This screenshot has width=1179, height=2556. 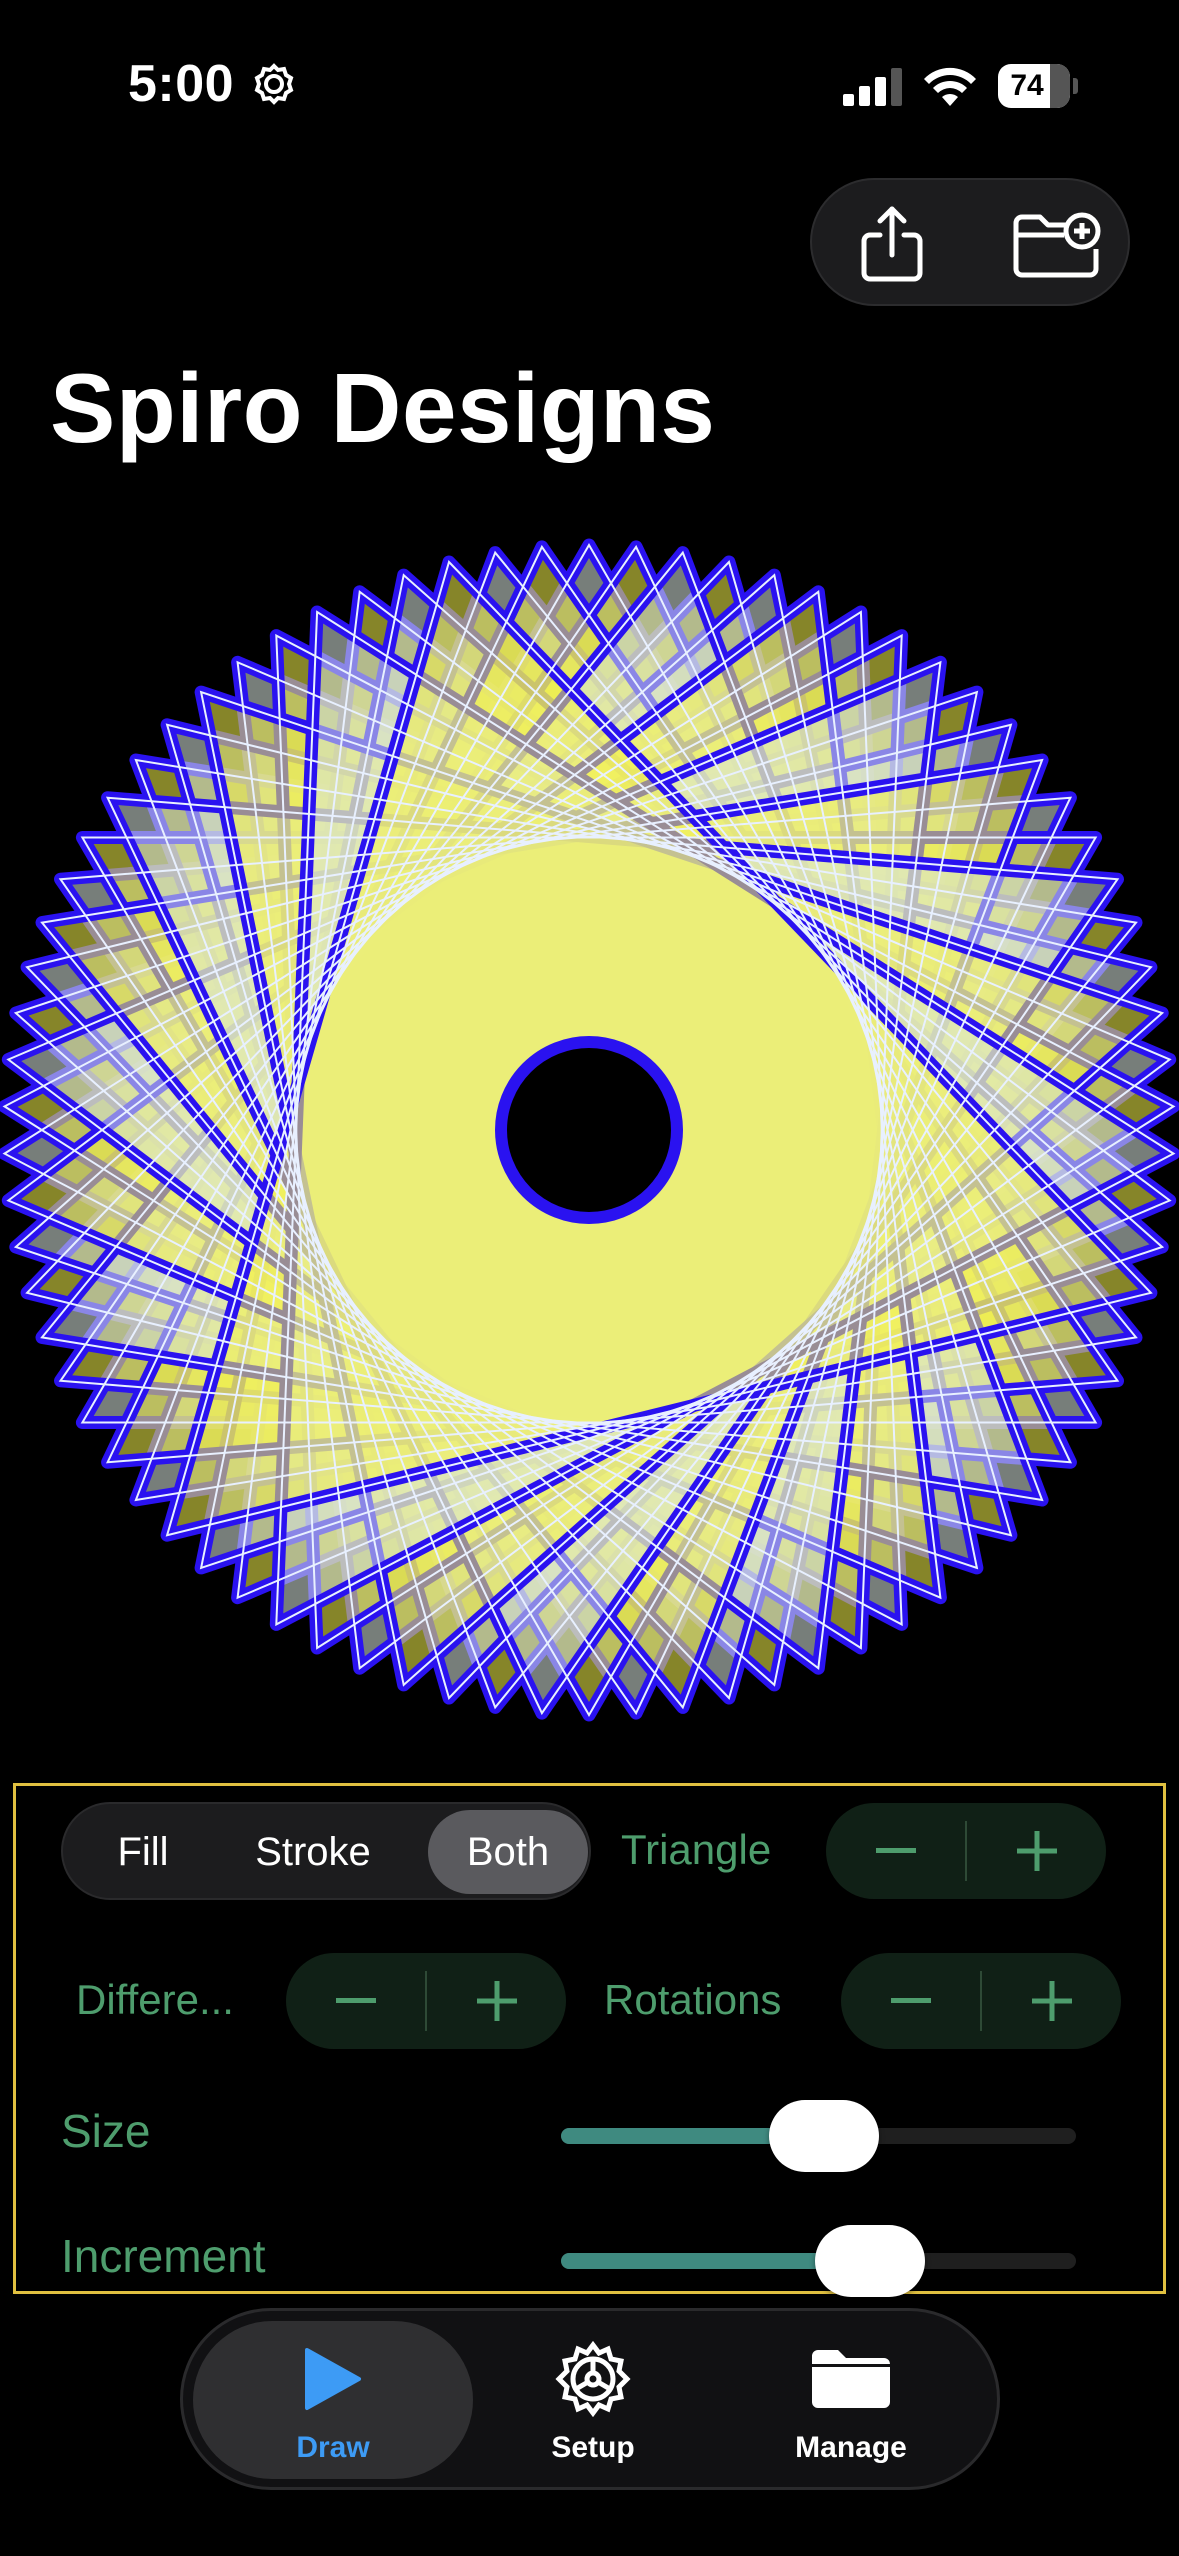 What do you see at coordinates (851, 2447) in the screenshot?
I see `tab-manage-label: Manage` at bounding box center [851, 2447].